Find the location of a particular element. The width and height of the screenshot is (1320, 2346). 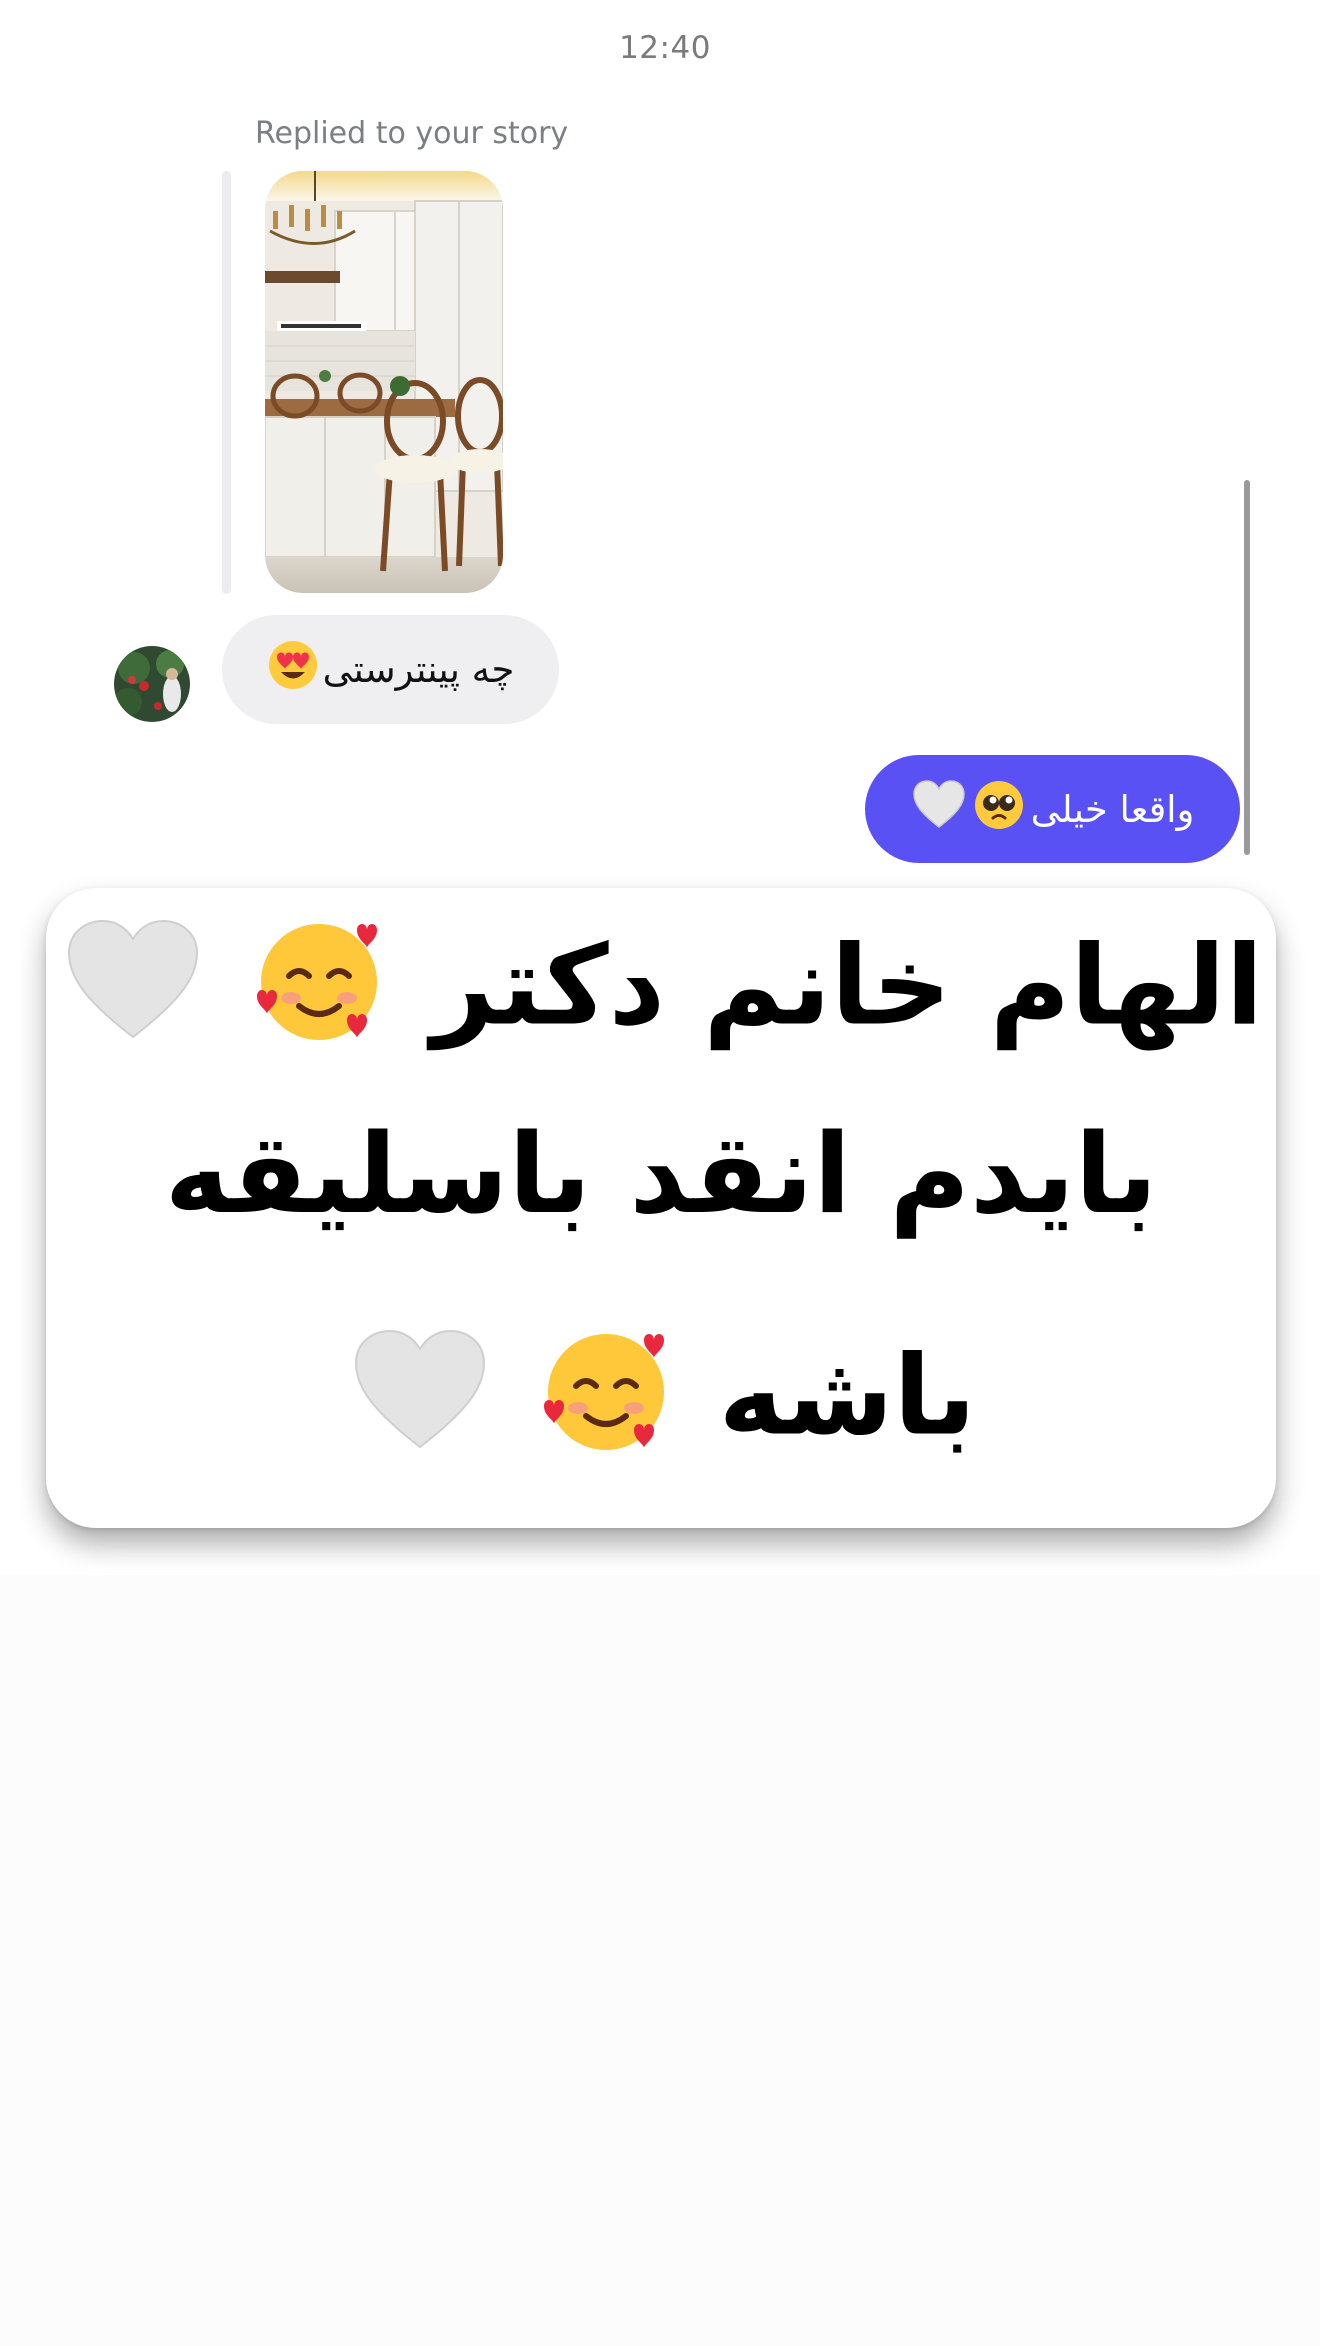

overlay-line-3-text: باشه is located at coordinates (847, 1395).